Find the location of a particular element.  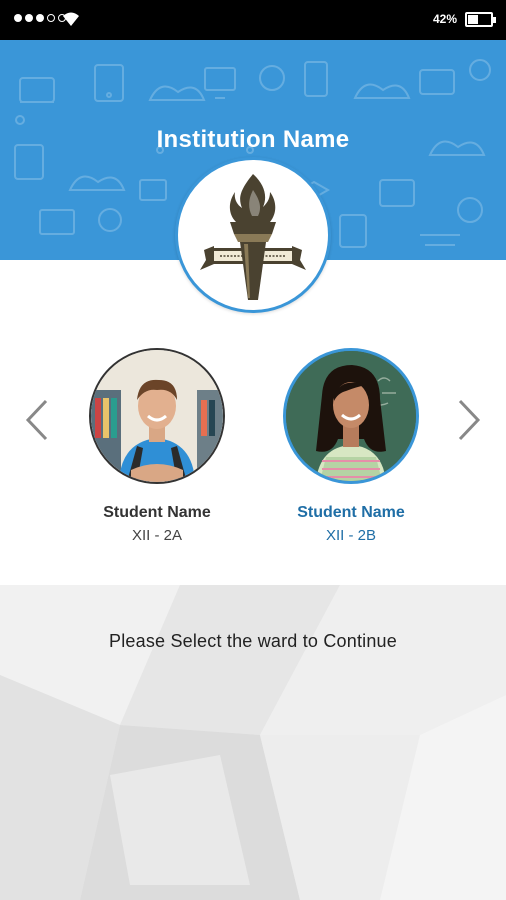

status-bar: 42% is located at coordinates (253, 20).